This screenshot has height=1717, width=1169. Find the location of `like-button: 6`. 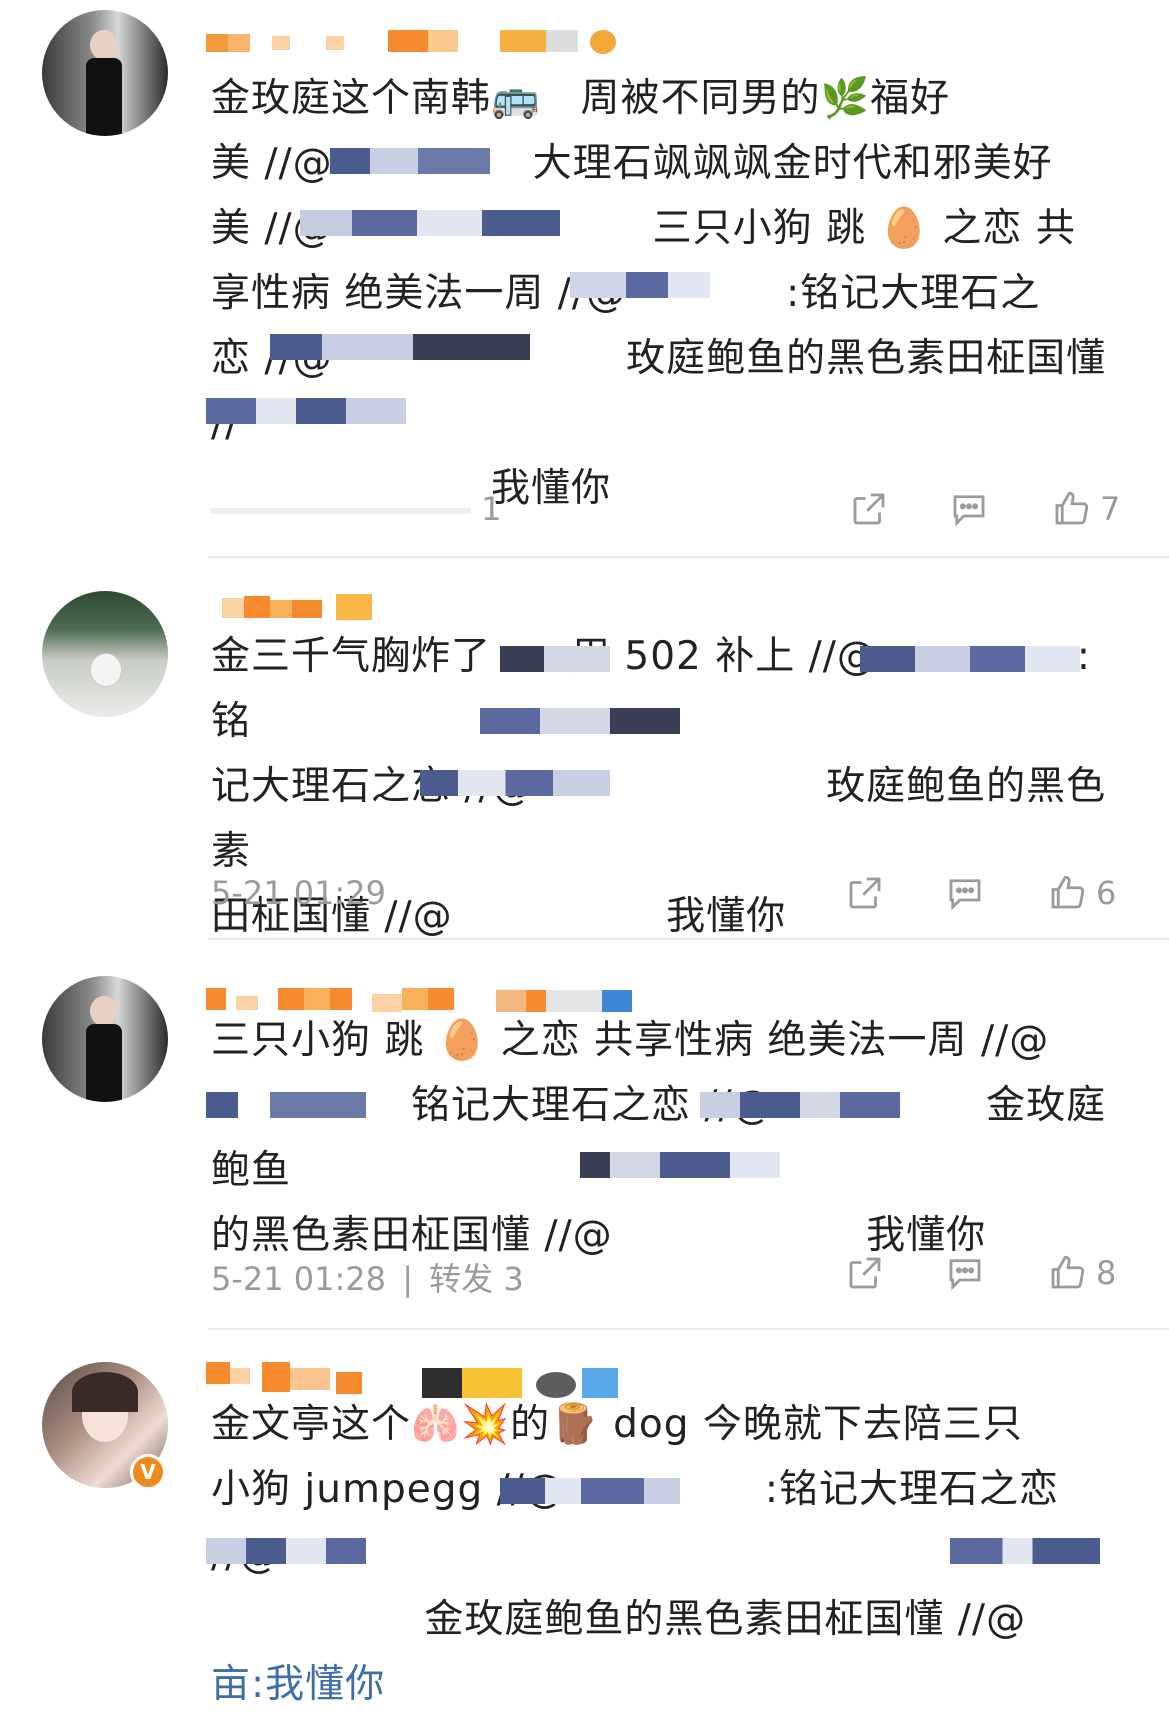

like-button: 6 is located at coordinates (1081, 893).